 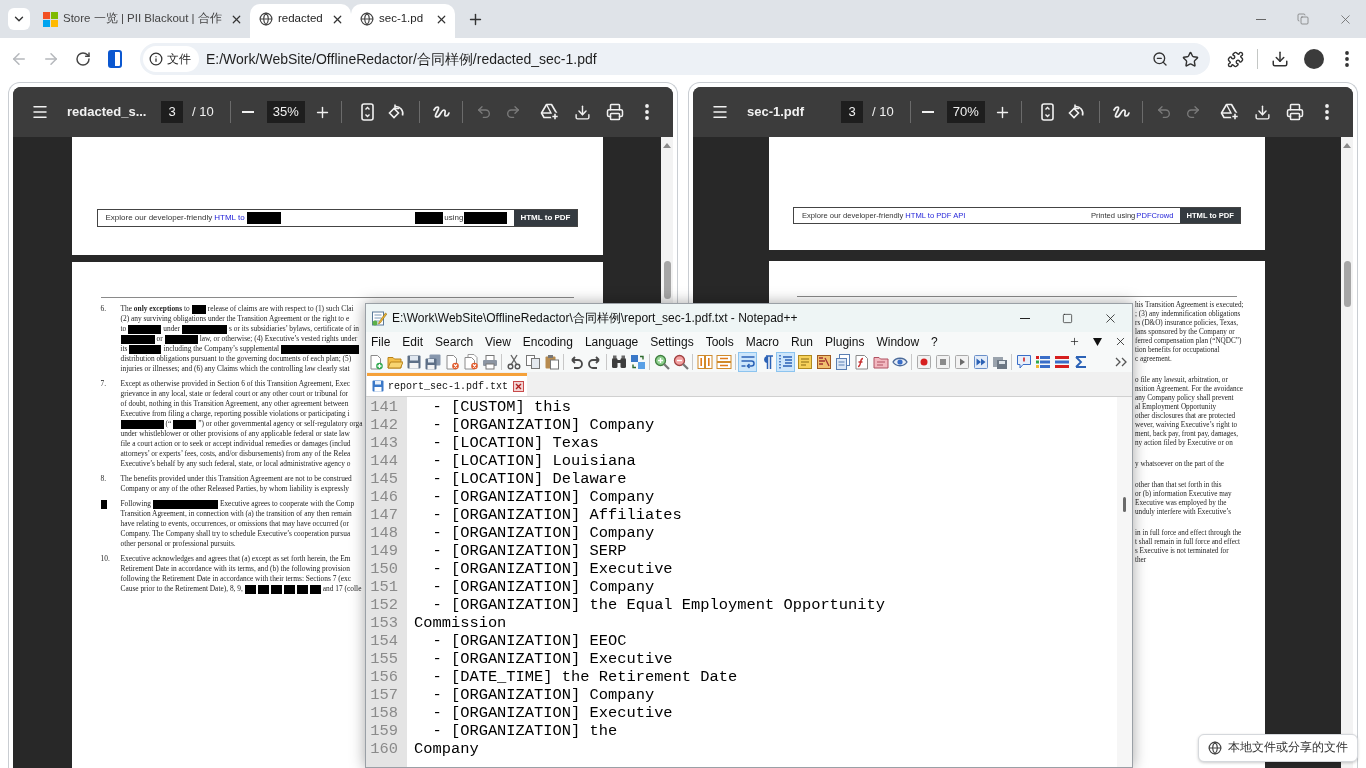 What do you see at coordinates (179, 59) in the screenshot?
I see `chip-label: 文件` at bounding box center [179, 59].